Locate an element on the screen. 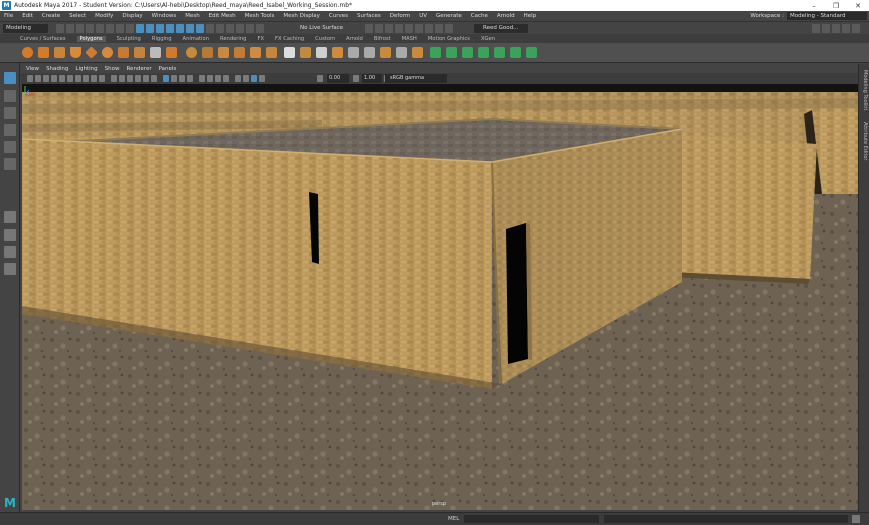 The image size is (869, 525). menu-display: Display is located at coordinates (132, 16).